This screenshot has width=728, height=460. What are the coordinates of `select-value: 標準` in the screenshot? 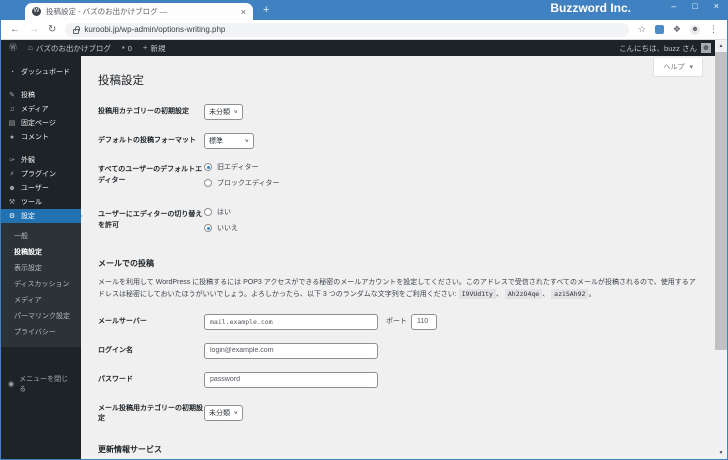 It's located at (216, 141).